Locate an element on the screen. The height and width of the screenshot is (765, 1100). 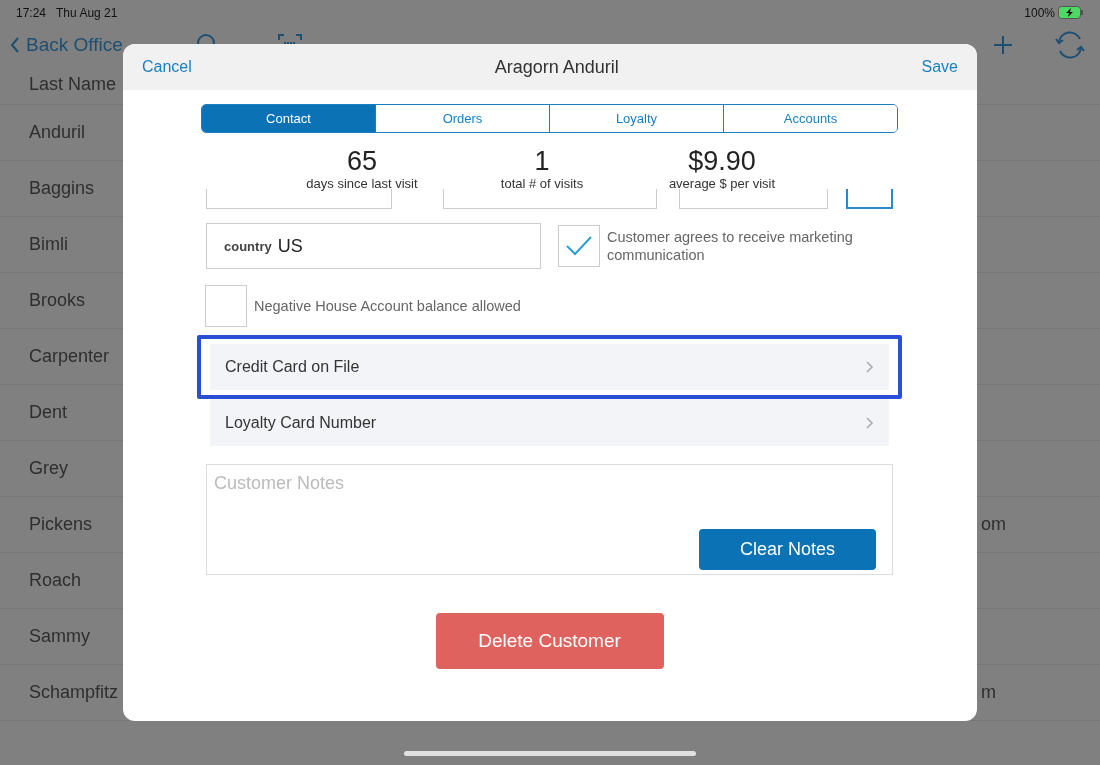
last-name-cell: Grey is located at coordinates (48, 468).